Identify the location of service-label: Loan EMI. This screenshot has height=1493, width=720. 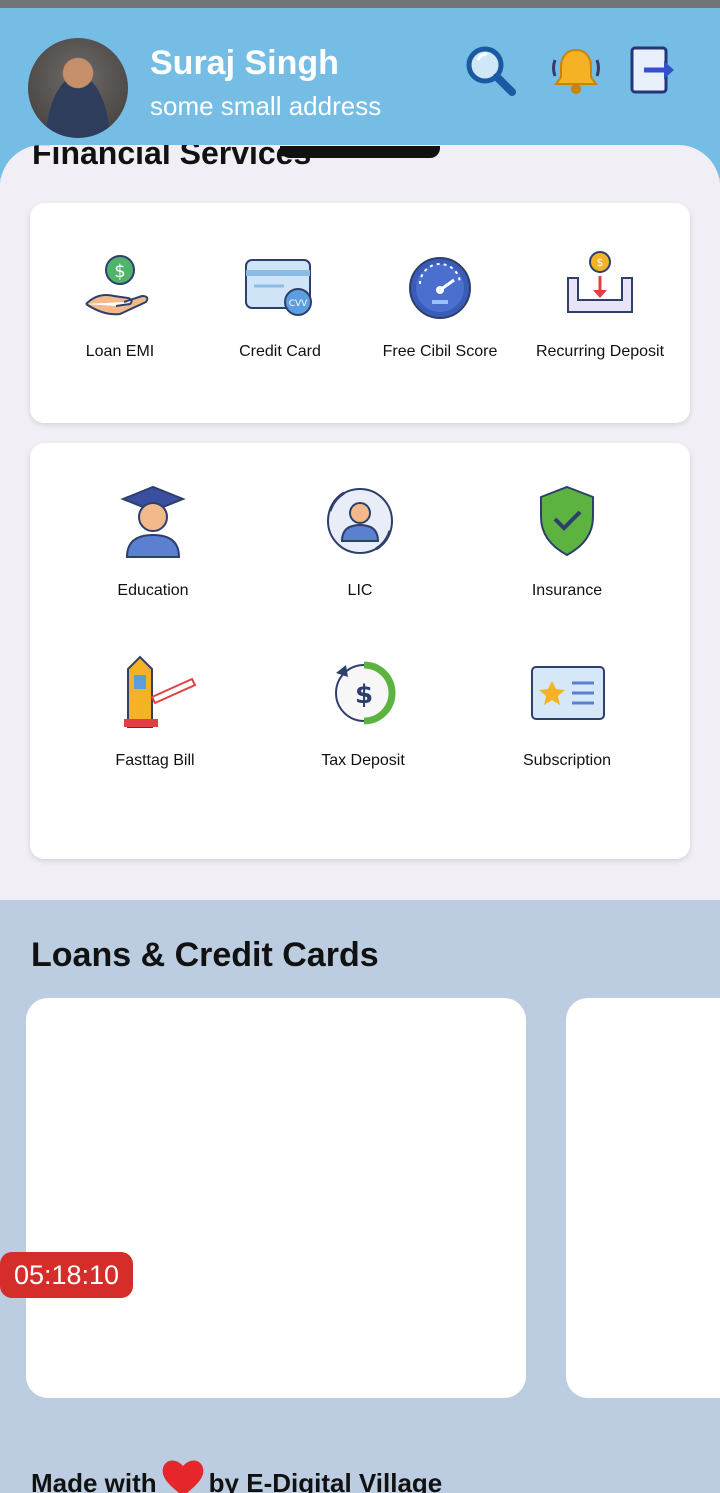
(120, 351).